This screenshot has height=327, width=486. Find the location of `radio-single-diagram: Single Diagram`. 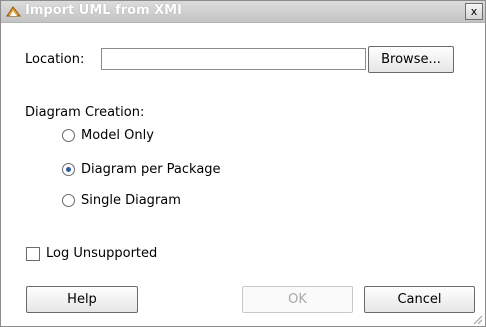

radio-single-diagram: Single Diagram is located at coordinates (121, 200).